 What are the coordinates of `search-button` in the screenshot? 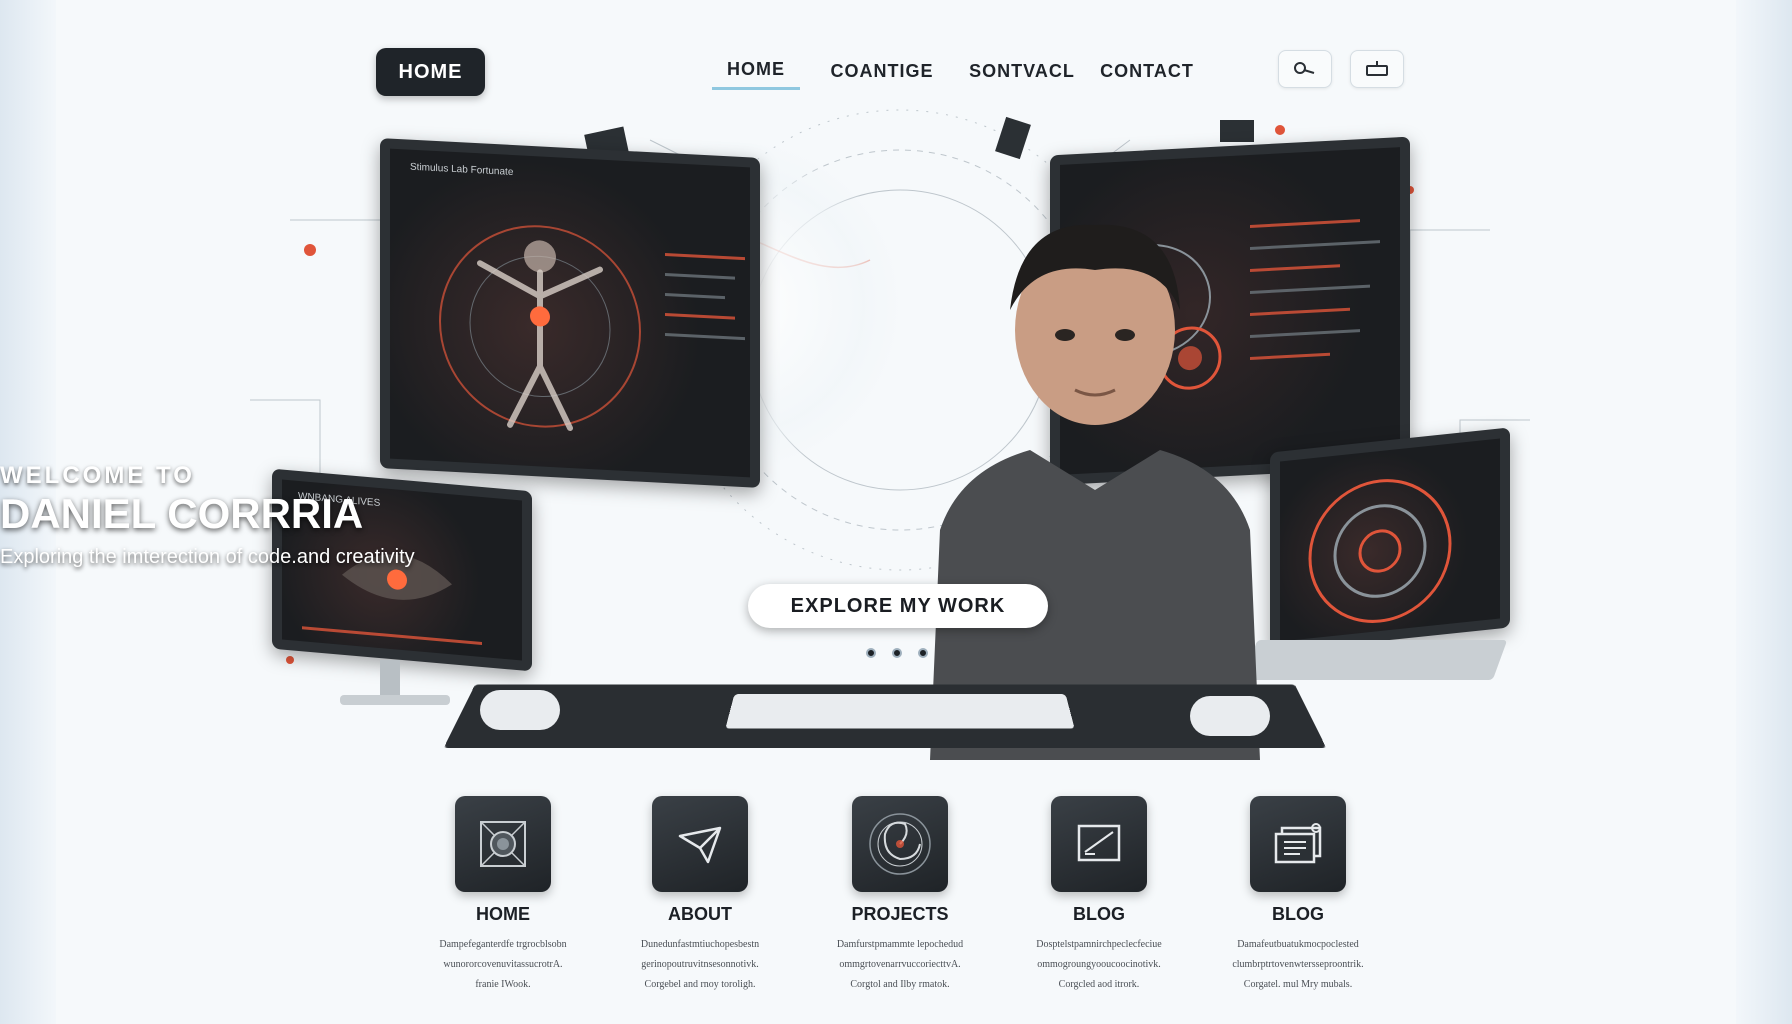 It's located at (1305, 69).